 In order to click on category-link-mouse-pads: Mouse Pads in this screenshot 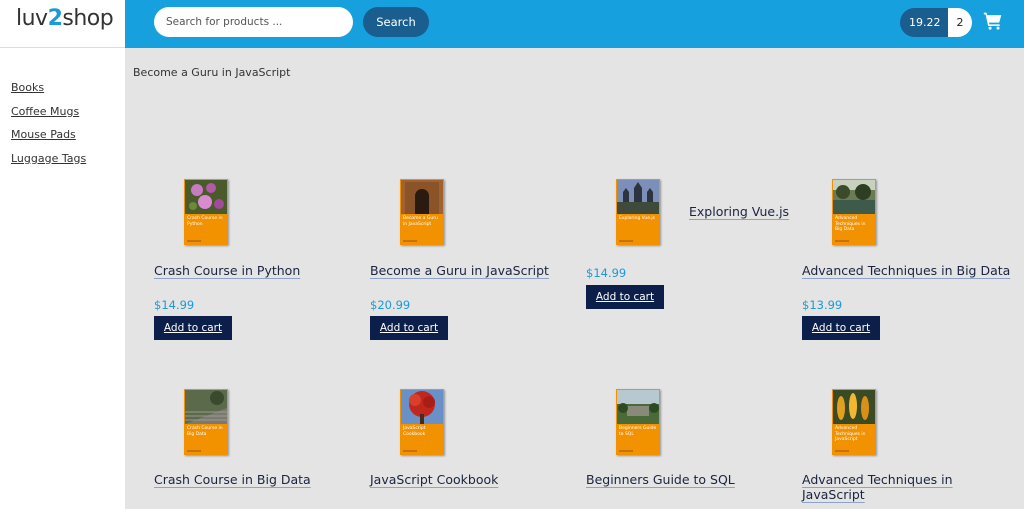, I will do `click(43, 134)`.